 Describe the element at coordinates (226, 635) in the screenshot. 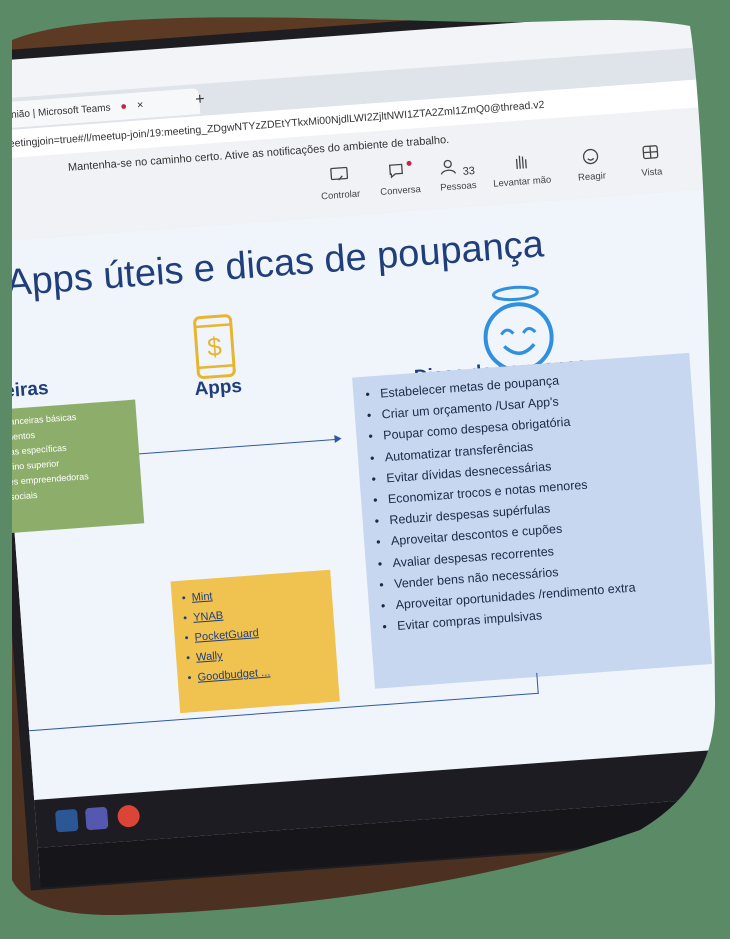

I see `app-link-pocketguard: PocketGuard` at that location.